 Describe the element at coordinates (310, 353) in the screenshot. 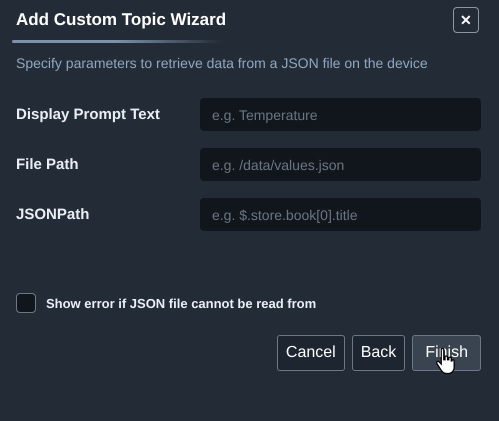

I see `dialog-button: Cancel` at that location.